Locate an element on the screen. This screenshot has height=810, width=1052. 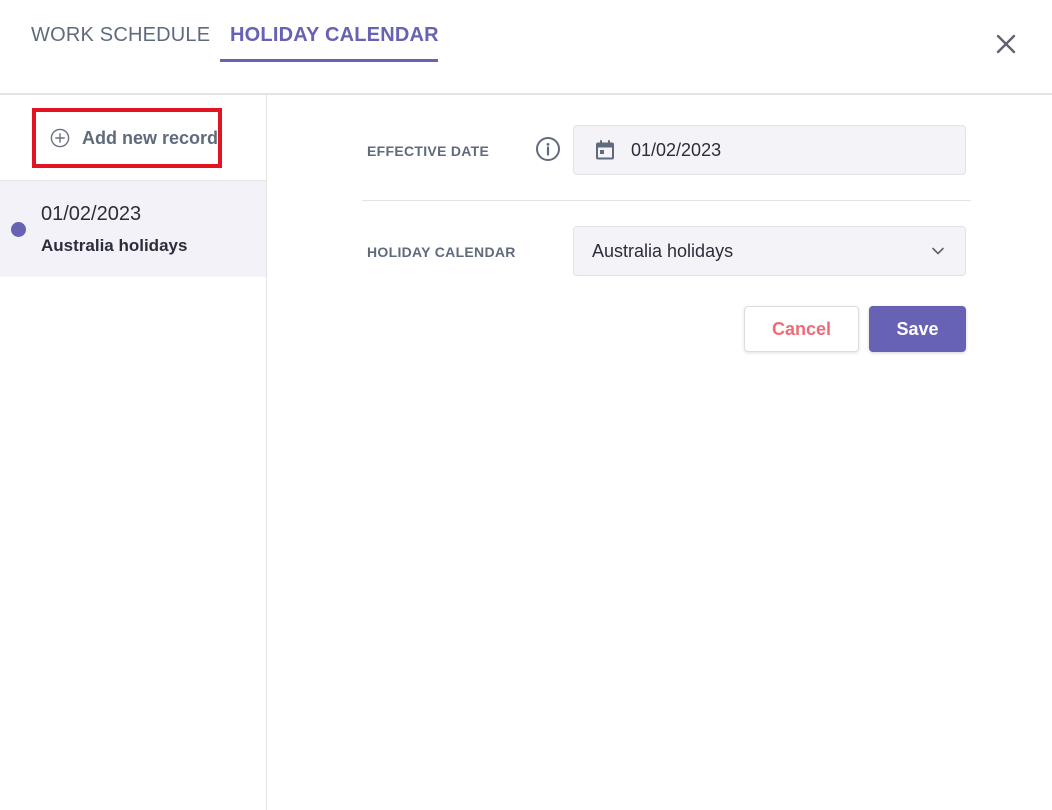
add-record-area: Add new record is located at coordinates (133, 138).